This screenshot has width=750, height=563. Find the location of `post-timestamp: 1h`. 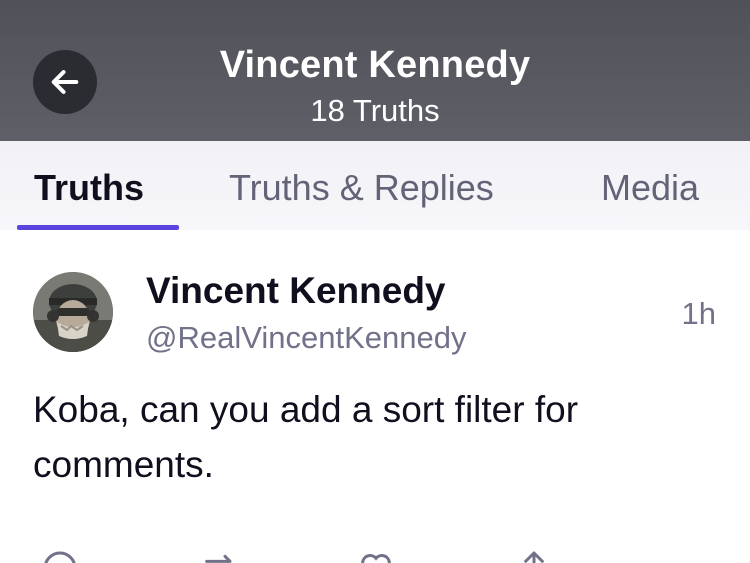

post-timestamp: 1h is located at coordinates (698, 313).